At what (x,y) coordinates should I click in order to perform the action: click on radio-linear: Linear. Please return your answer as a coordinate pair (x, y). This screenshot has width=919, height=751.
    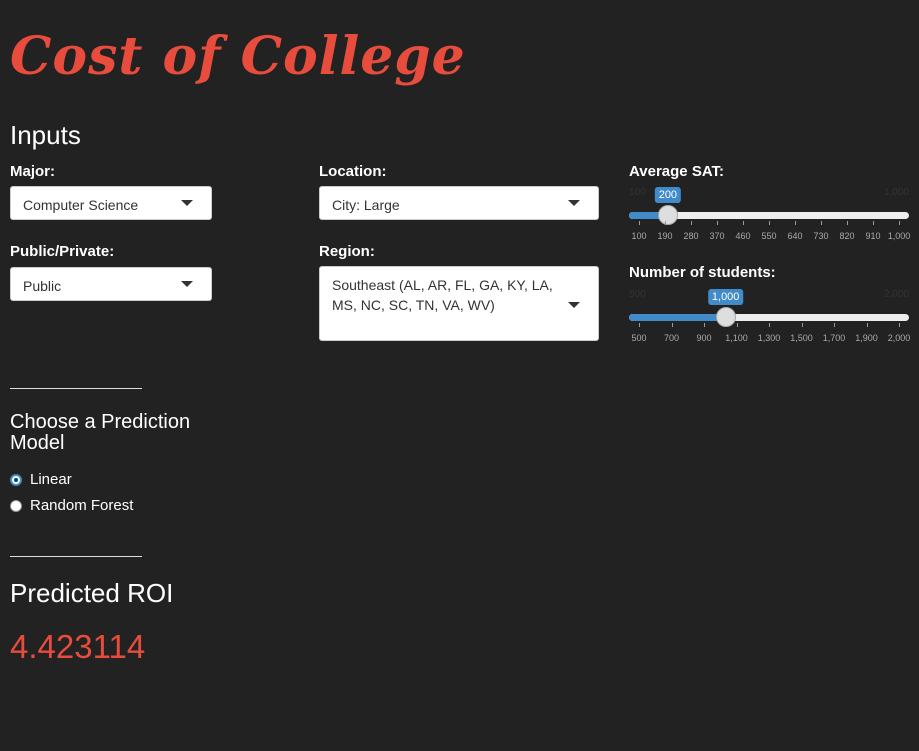
    Looking at the image, I should click on (41, 479).